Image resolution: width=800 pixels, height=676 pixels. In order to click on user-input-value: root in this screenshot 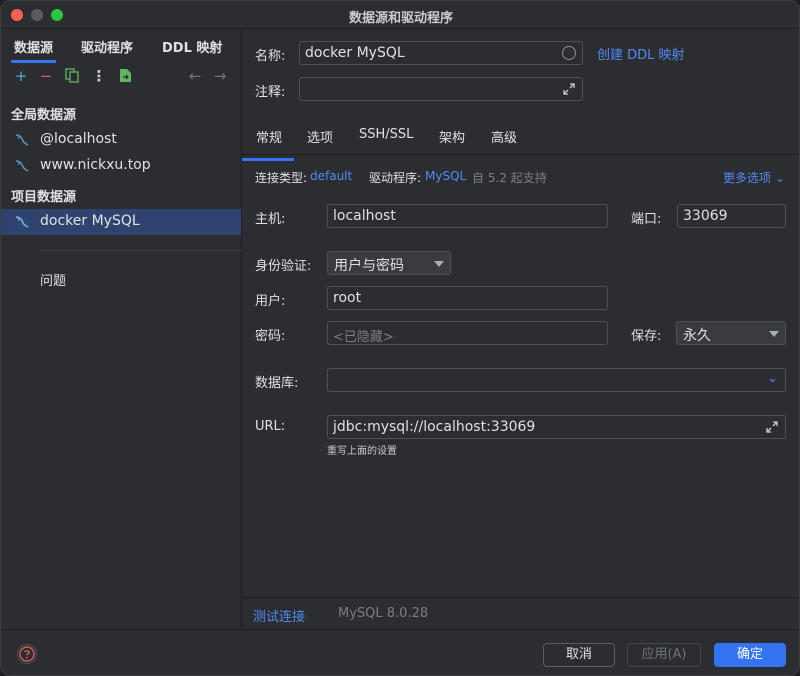, I will do `click(347, 298)`.